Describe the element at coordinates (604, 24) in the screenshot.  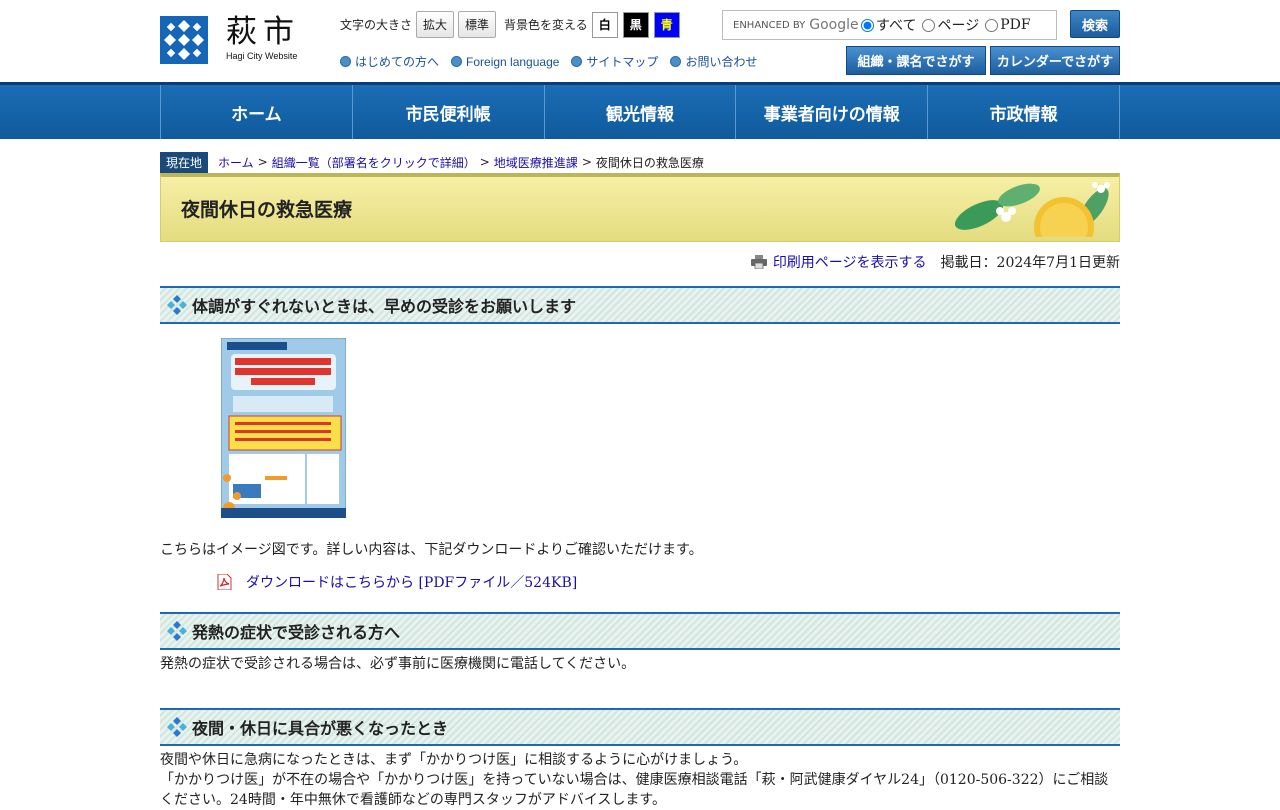
I see `bg-white-button: 白` at that location.